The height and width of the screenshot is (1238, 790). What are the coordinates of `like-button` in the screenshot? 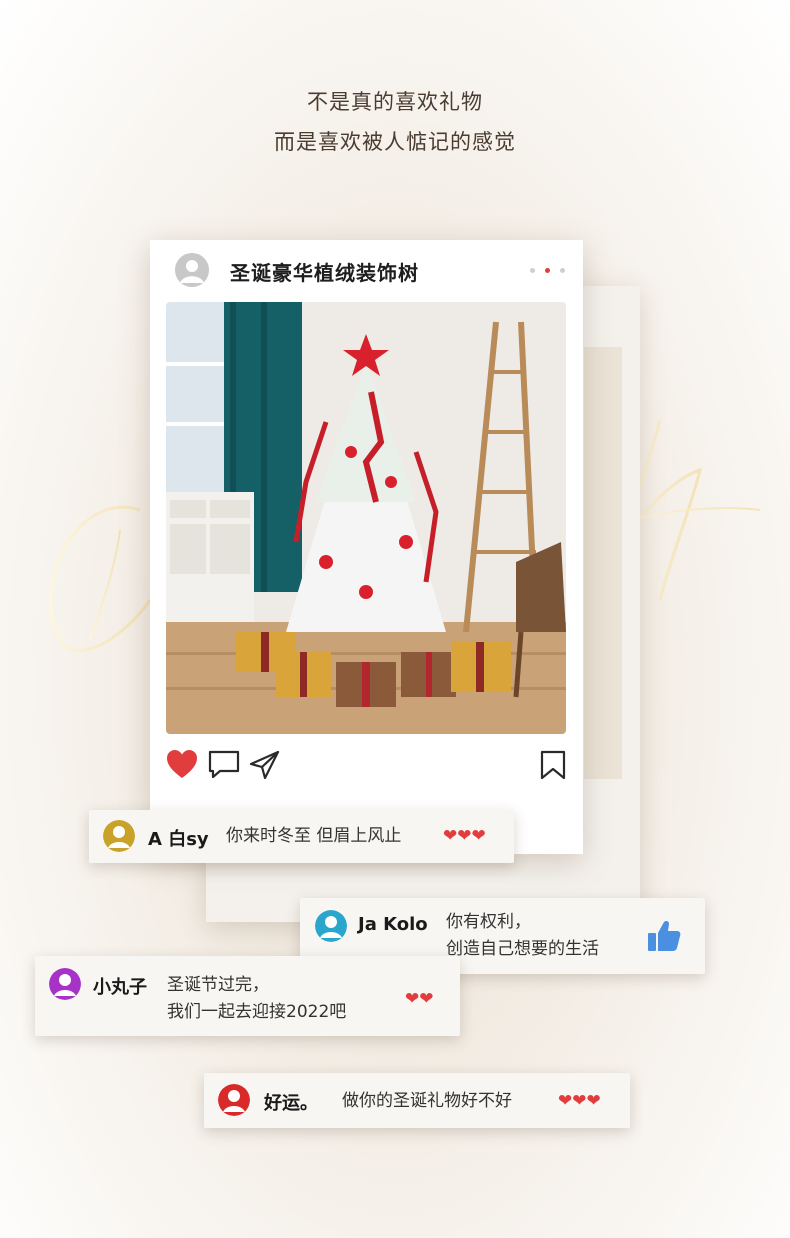 It's located at (182, 765).